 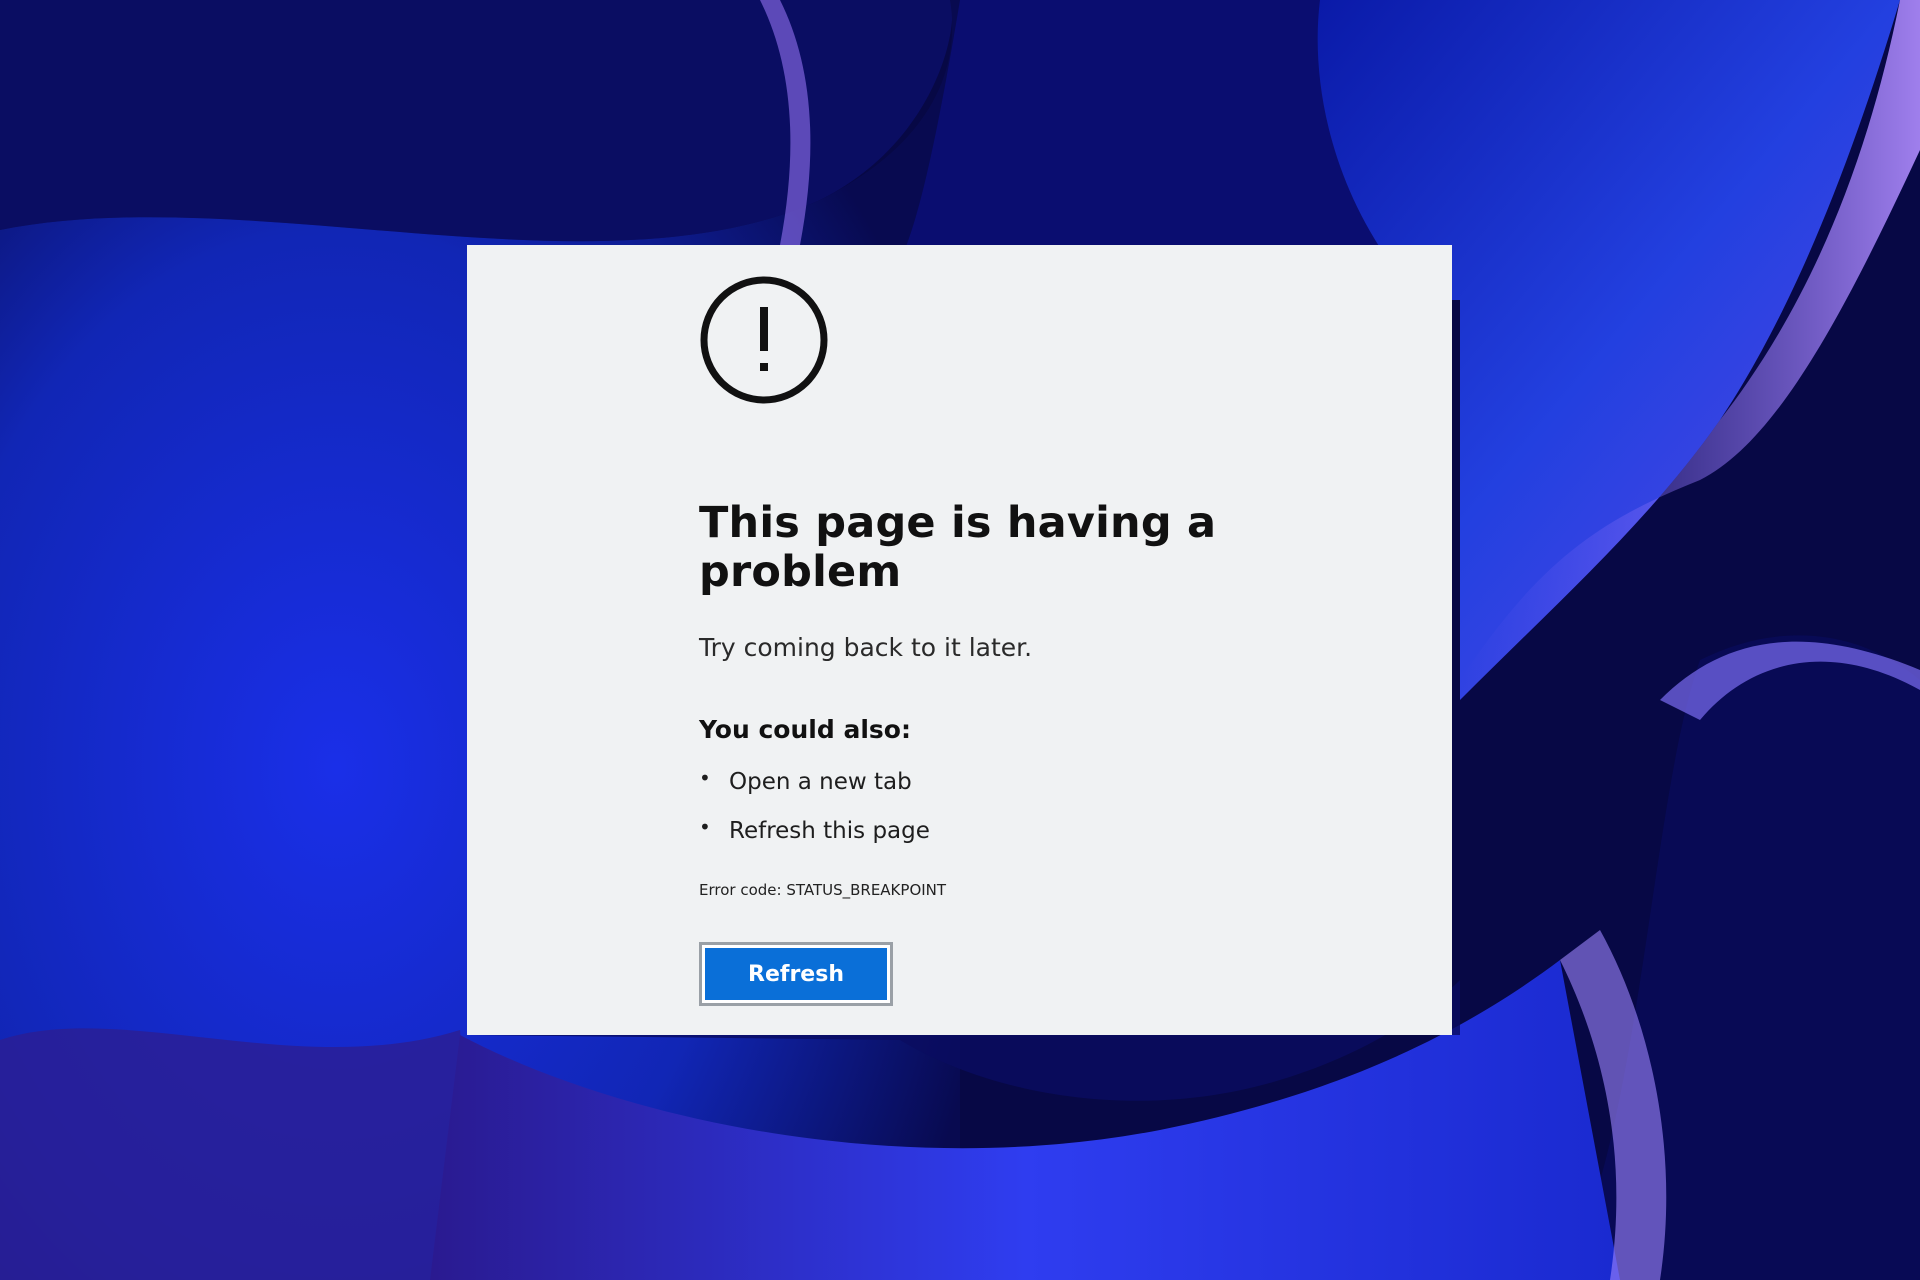 What do you see at coordinates (820, 781) in the screenshot?
I see `suggestion-label: Open a new tab` at bounding box center [820, 781].